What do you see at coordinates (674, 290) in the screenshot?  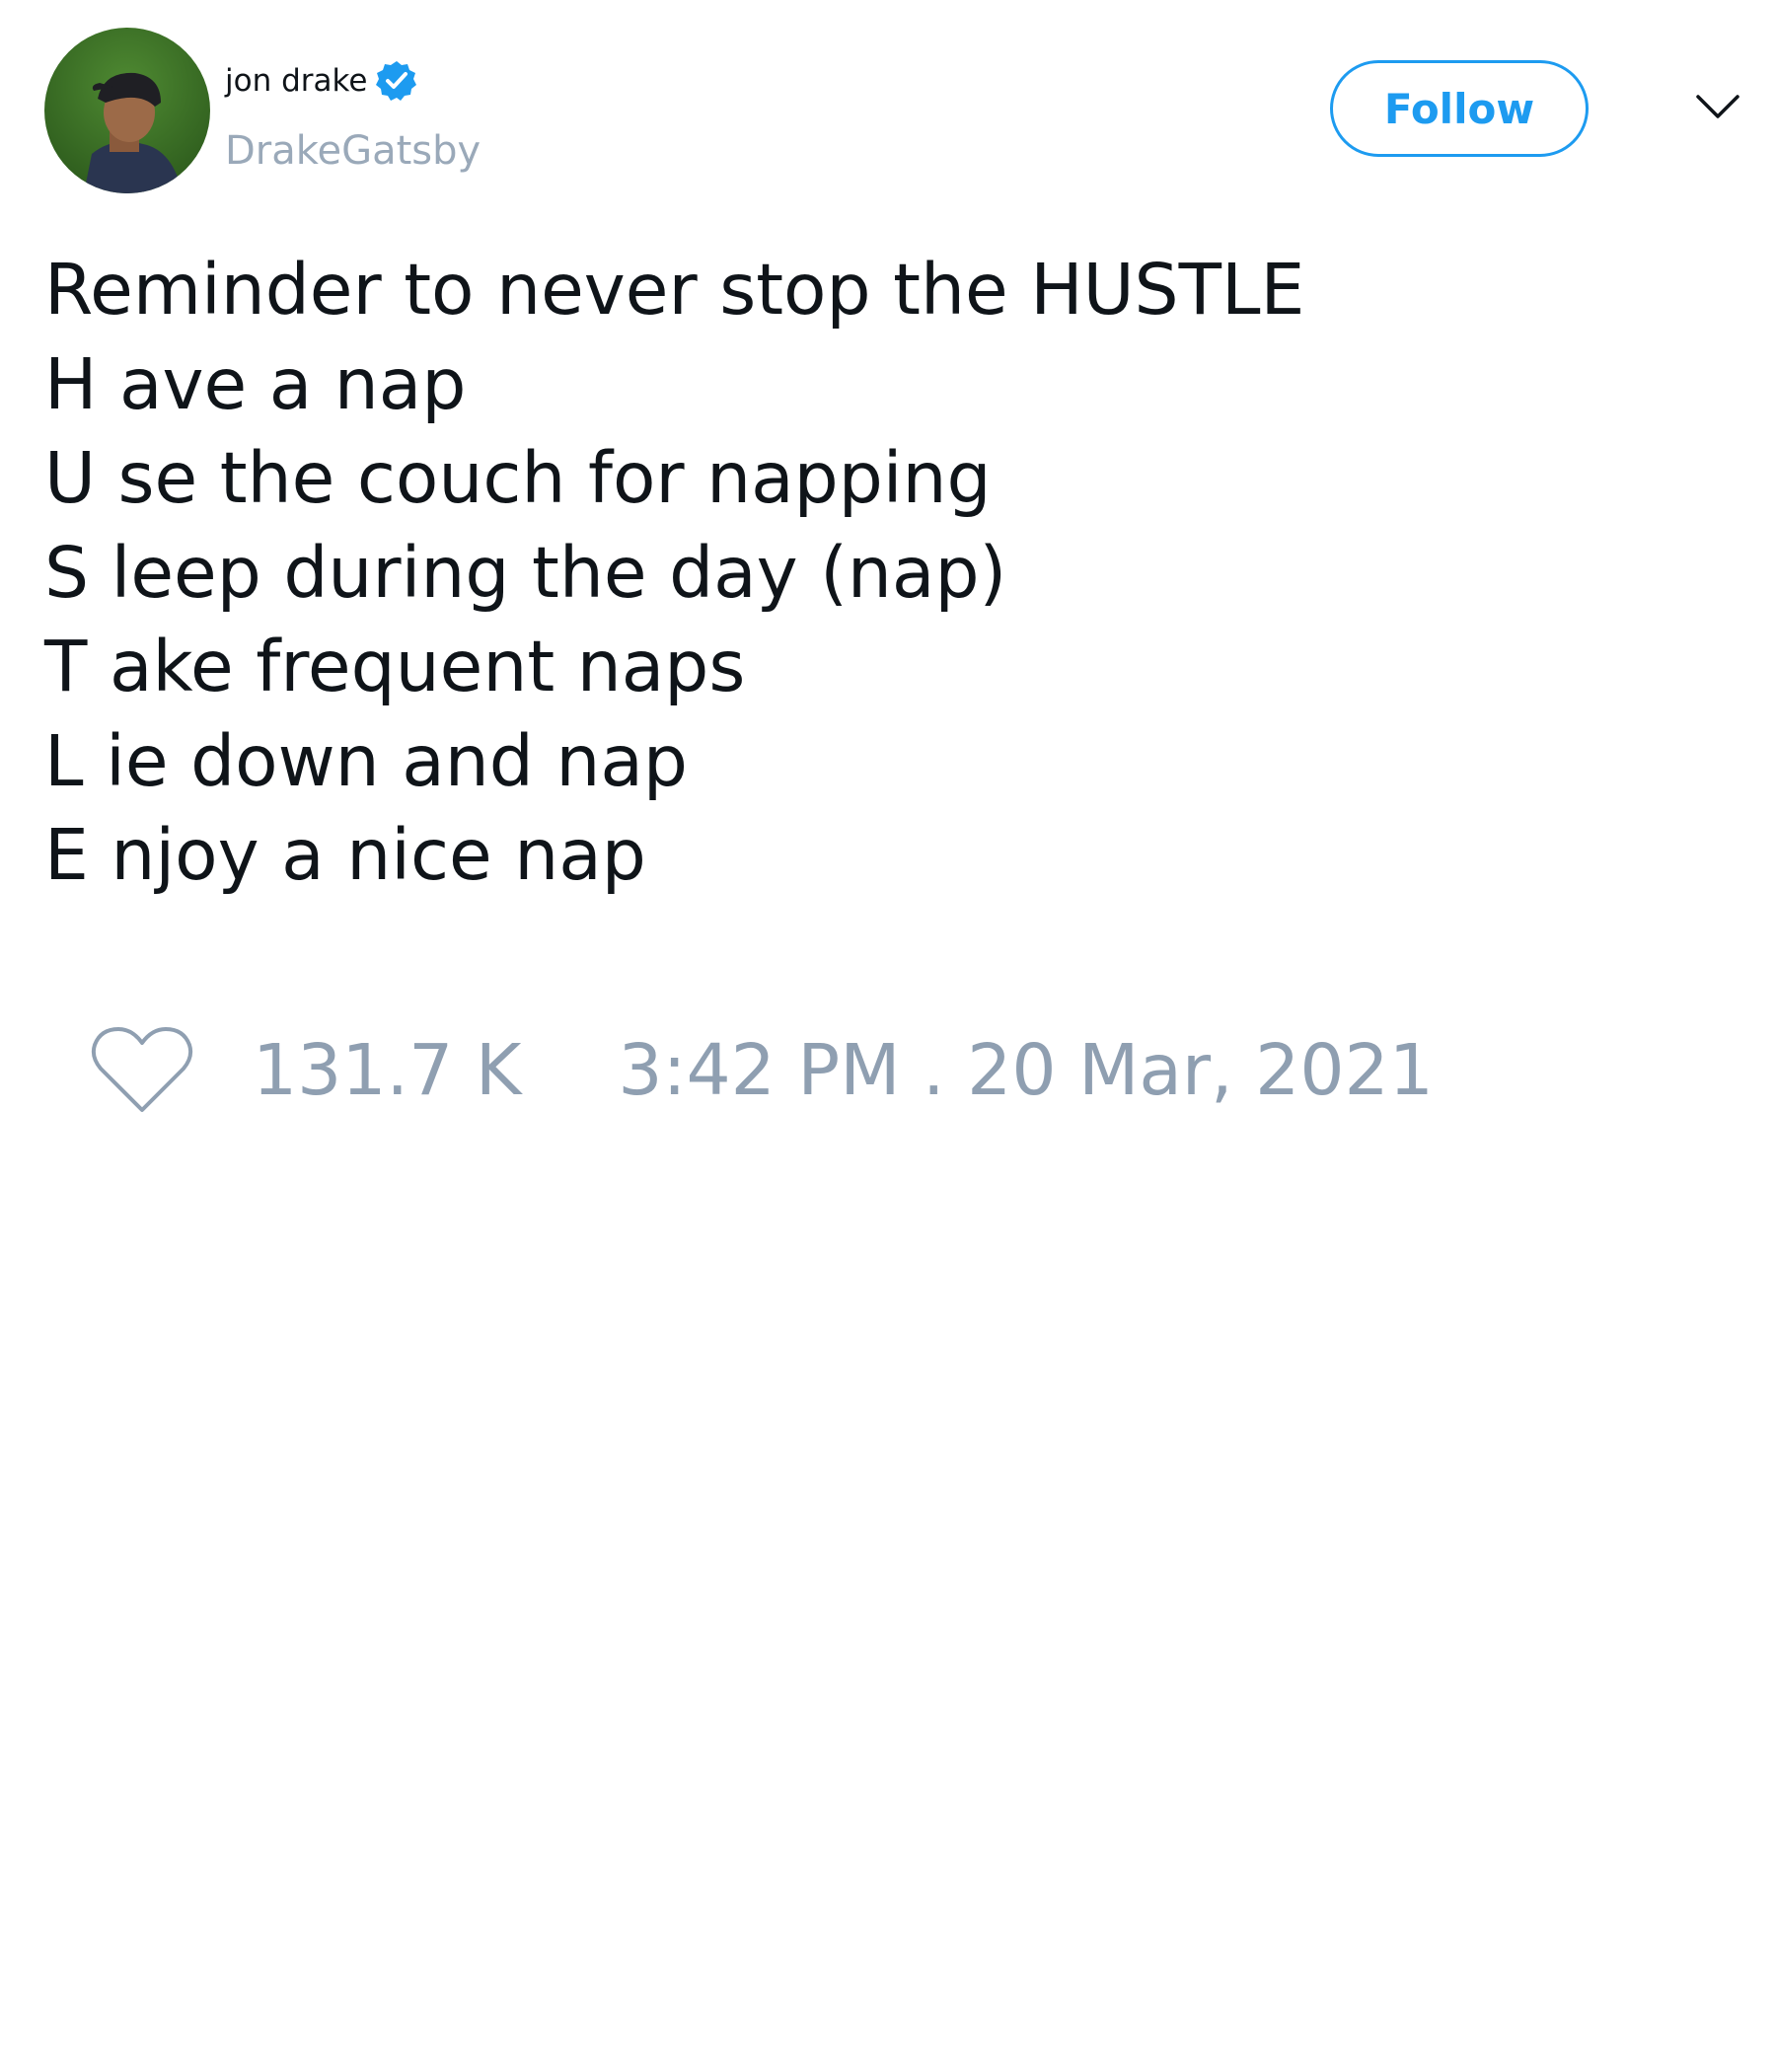 I see `tweet-line: Reminder to never stop the HUSTLE` at bounding box center [674, 290].